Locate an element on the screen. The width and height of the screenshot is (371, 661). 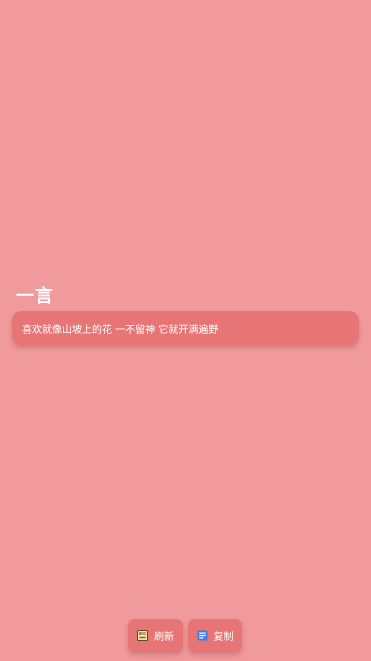
quote-card: 喜欢就像山坡上的花 一不留神 它就开满遍野 is located at coordinates (185, 328).